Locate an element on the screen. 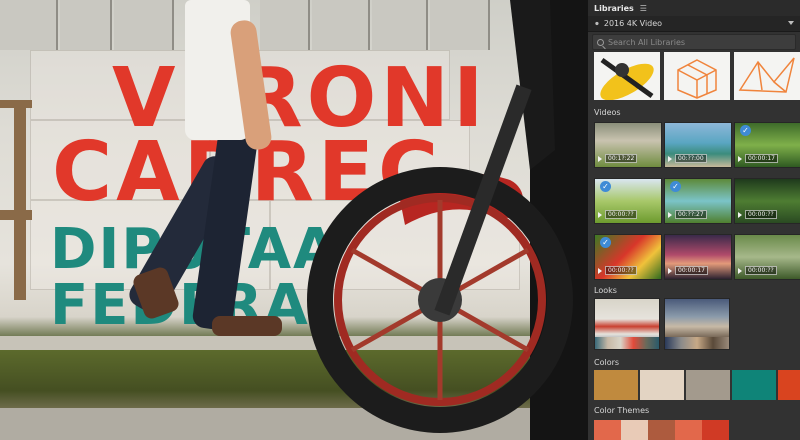 Image resolution: width=800 pixels, height=440 pixels. video-info-bar: 00:??:27 is located at coordinates (698, 214).